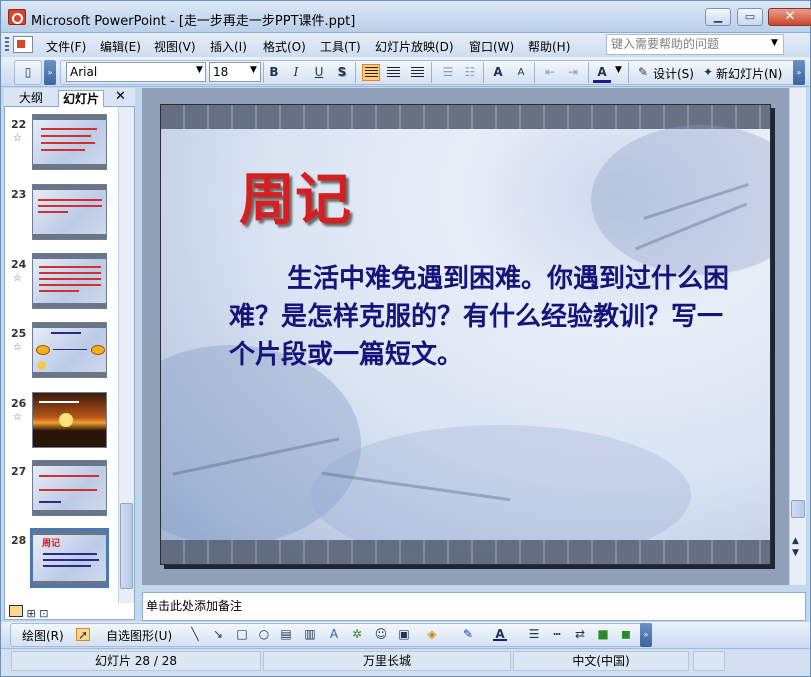 The width and height of the screenshot is (811, 677). What do you see at coordinates (550, 72) in the screenshot?
I see `decrease-indent-icon: ⇤` at bounding box center [550, 72].